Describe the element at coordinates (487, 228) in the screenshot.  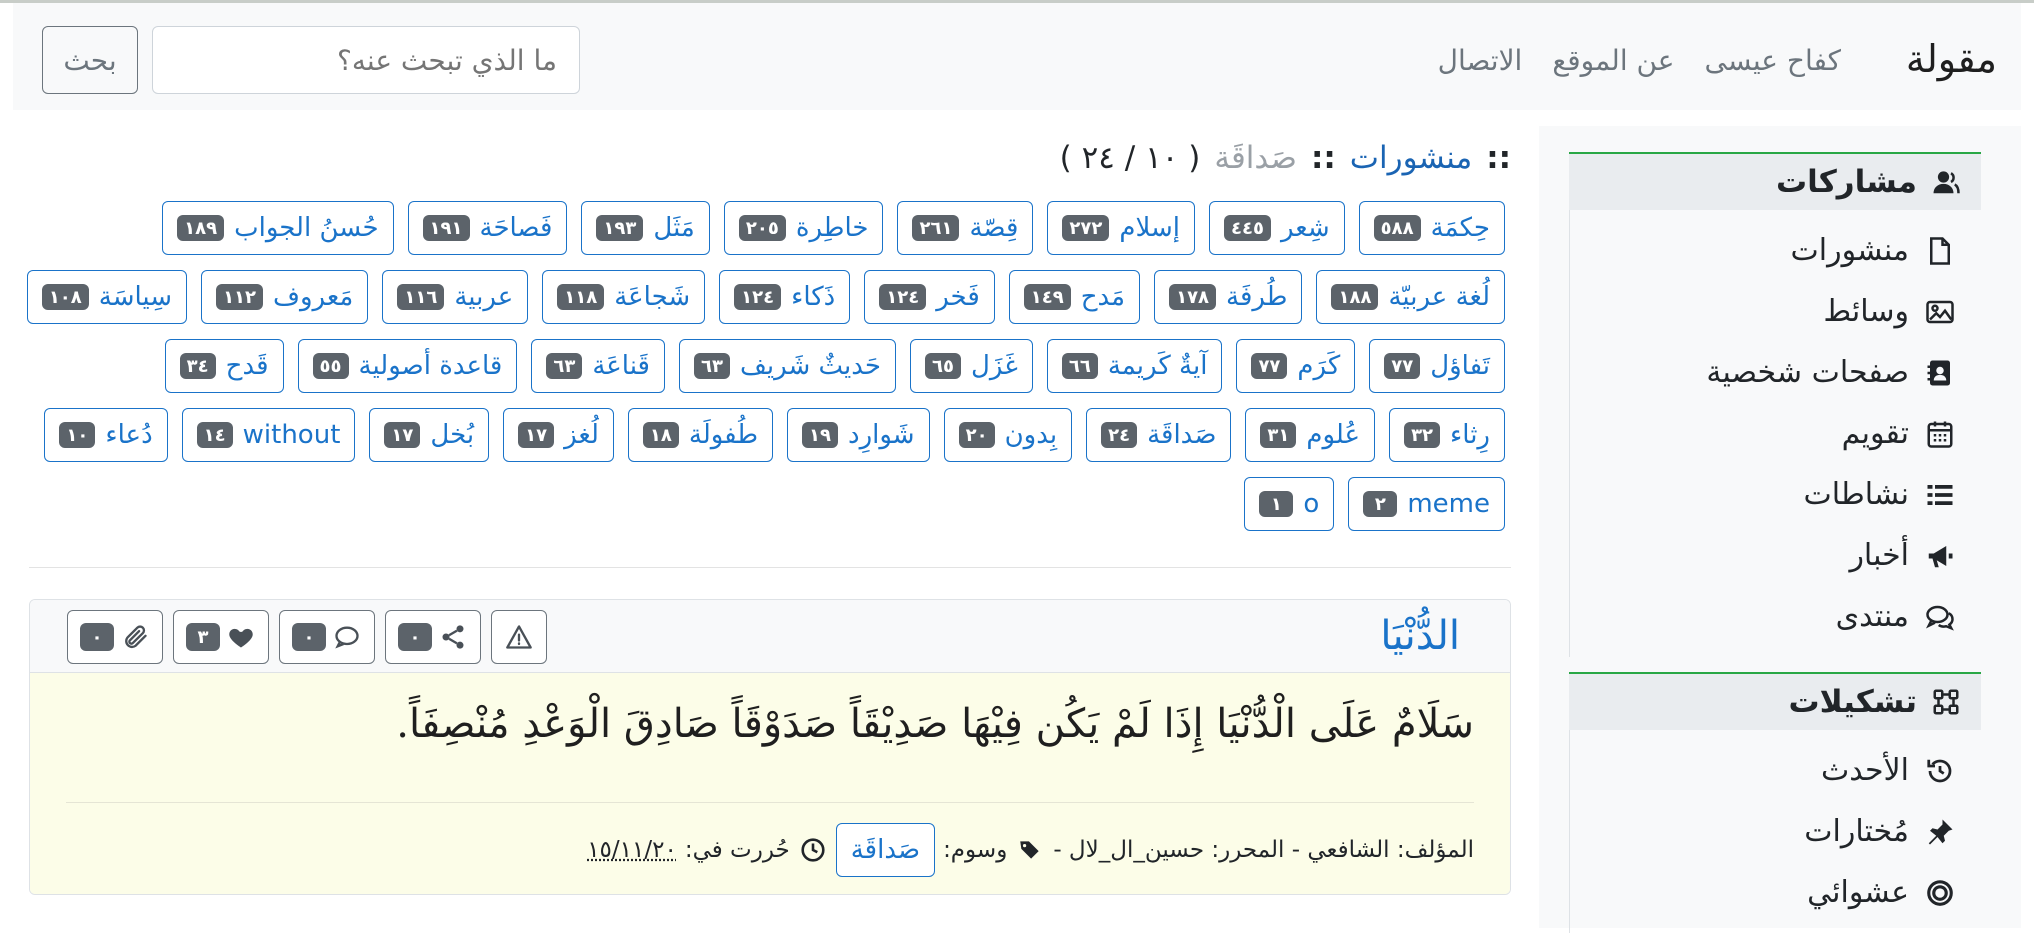
I see `tag-chip: فَصاحَة ١٩١` at that location.